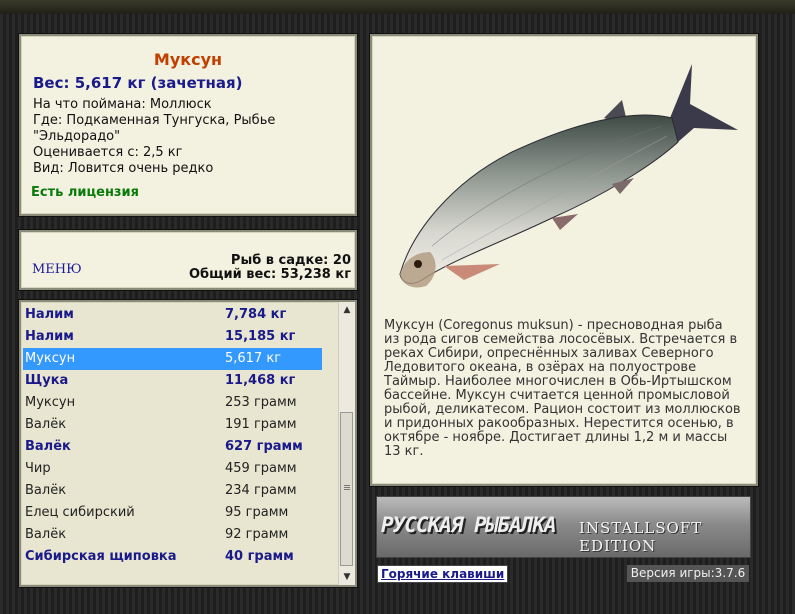 Image resolution: width=795 pixels, height=614 pixels. Describe the element at coordinates (347, 577) in the screenshot. I see `scroll-down-icon: ▼` at that location.